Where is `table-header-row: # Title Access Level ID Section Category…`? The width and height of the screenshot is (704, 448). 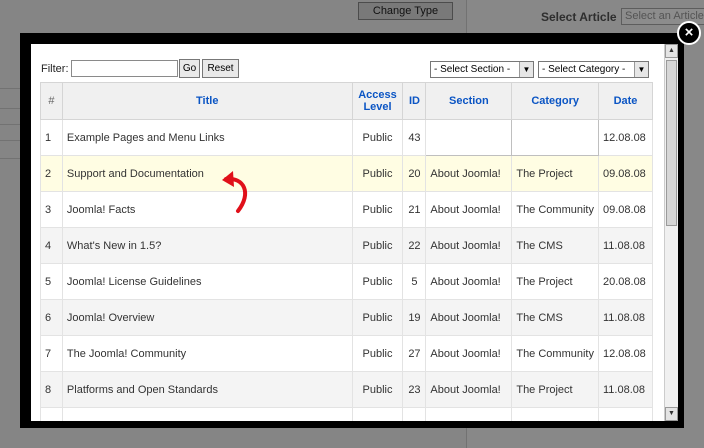 table-header-row: # Title Access Level ID Section Category… is located at coordinates (347, 101).